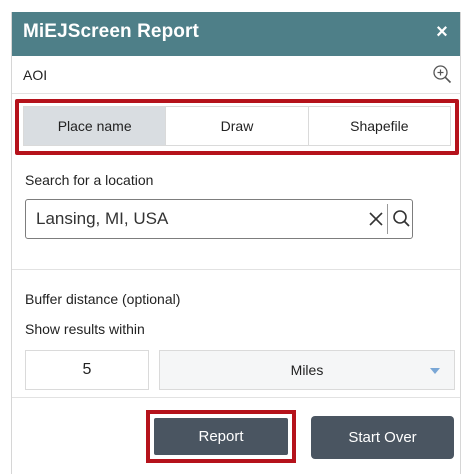 This screenshot has width=467, height=474. I want to click on tab-shapefile: Shapefile, so click(379, 126).